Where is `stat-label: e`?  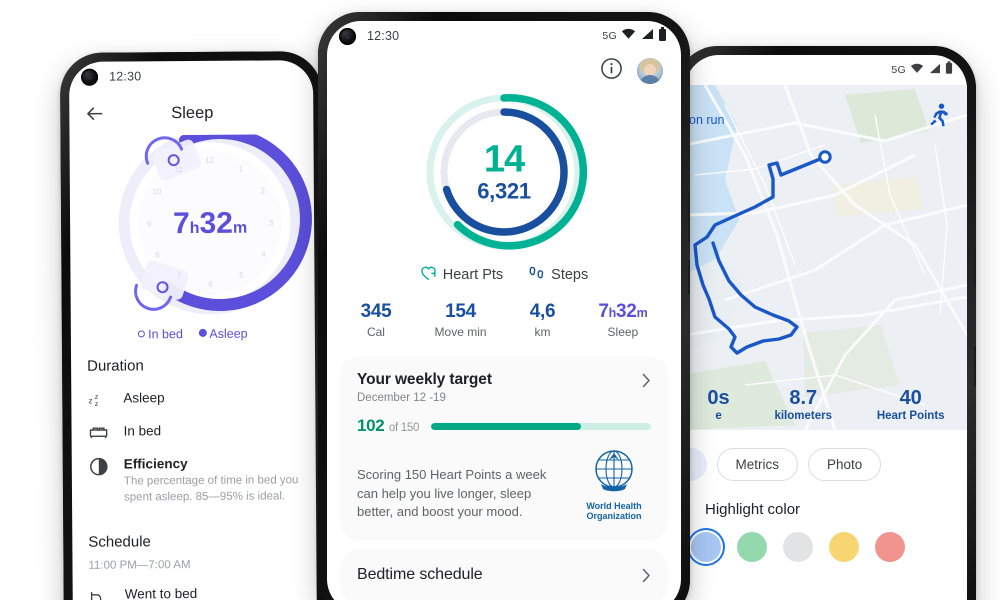
stat-label: e is located at coordinates (718, 416).